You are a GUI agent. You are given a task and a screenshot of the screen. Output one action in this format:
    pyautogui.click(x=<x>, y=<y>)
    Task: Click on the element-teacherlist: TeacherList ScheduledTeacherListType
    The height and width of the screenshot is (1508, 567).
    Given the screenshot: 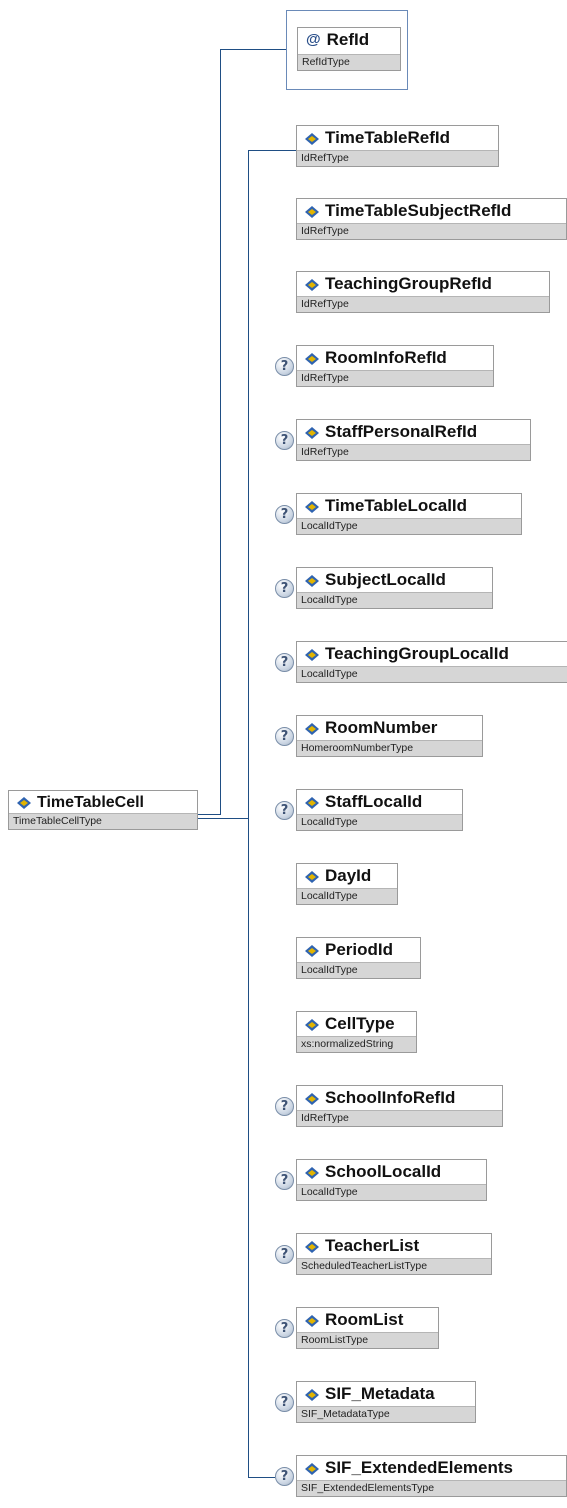 What is the action you would take?
    pyautogui.click(x=394, y=1254)
    